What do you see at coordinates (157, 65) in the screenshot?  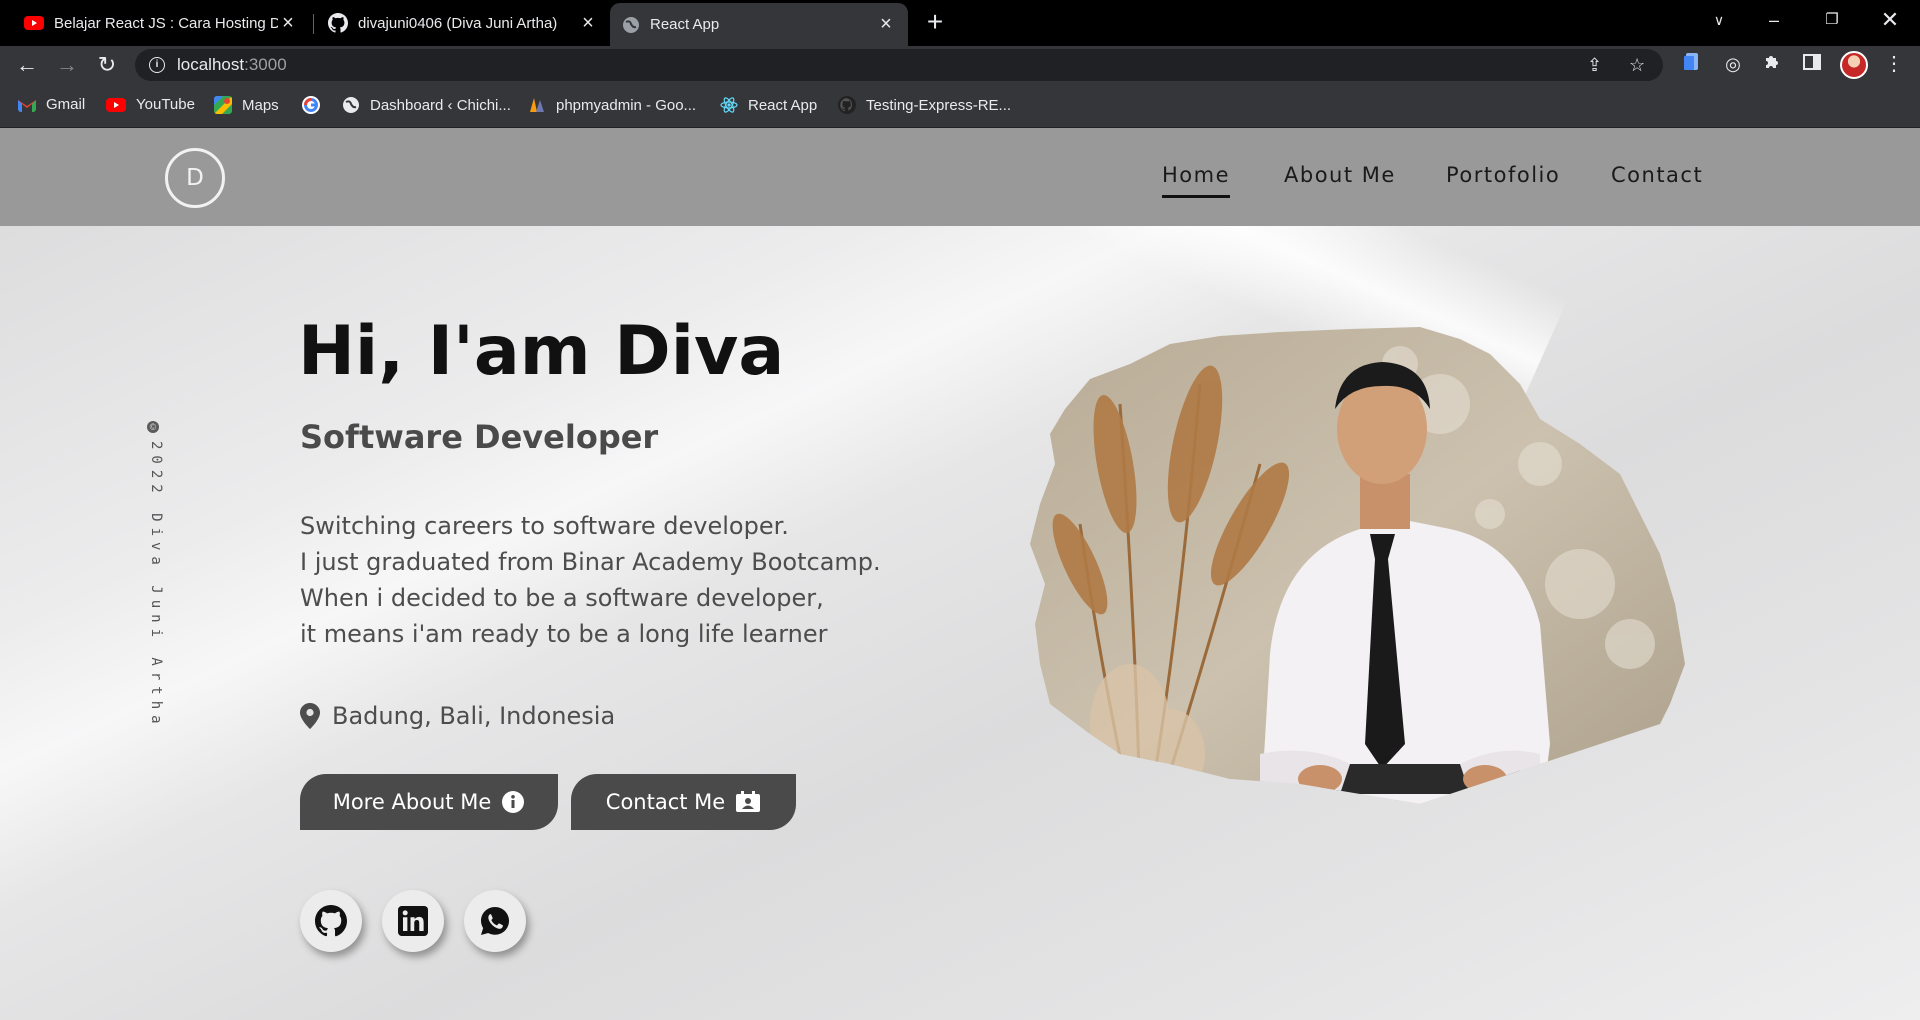 I see `site-info-icon: i` at bounding box center [157, 65].